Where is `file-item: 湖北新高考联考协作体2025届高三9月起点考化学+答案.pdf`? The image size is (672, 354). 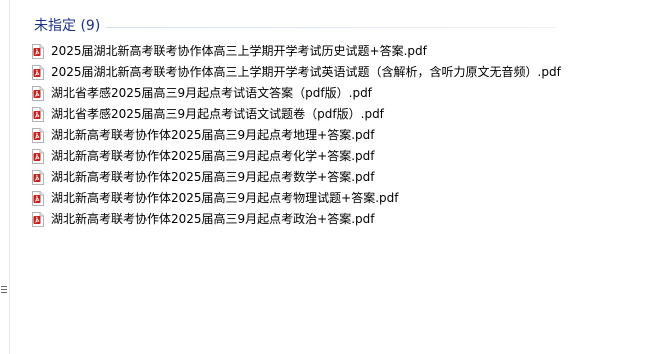
file-item: 湖北新高考联考协作体2025届高三9月起点考化学+答案.pdf is located at coordinates (296, 156).